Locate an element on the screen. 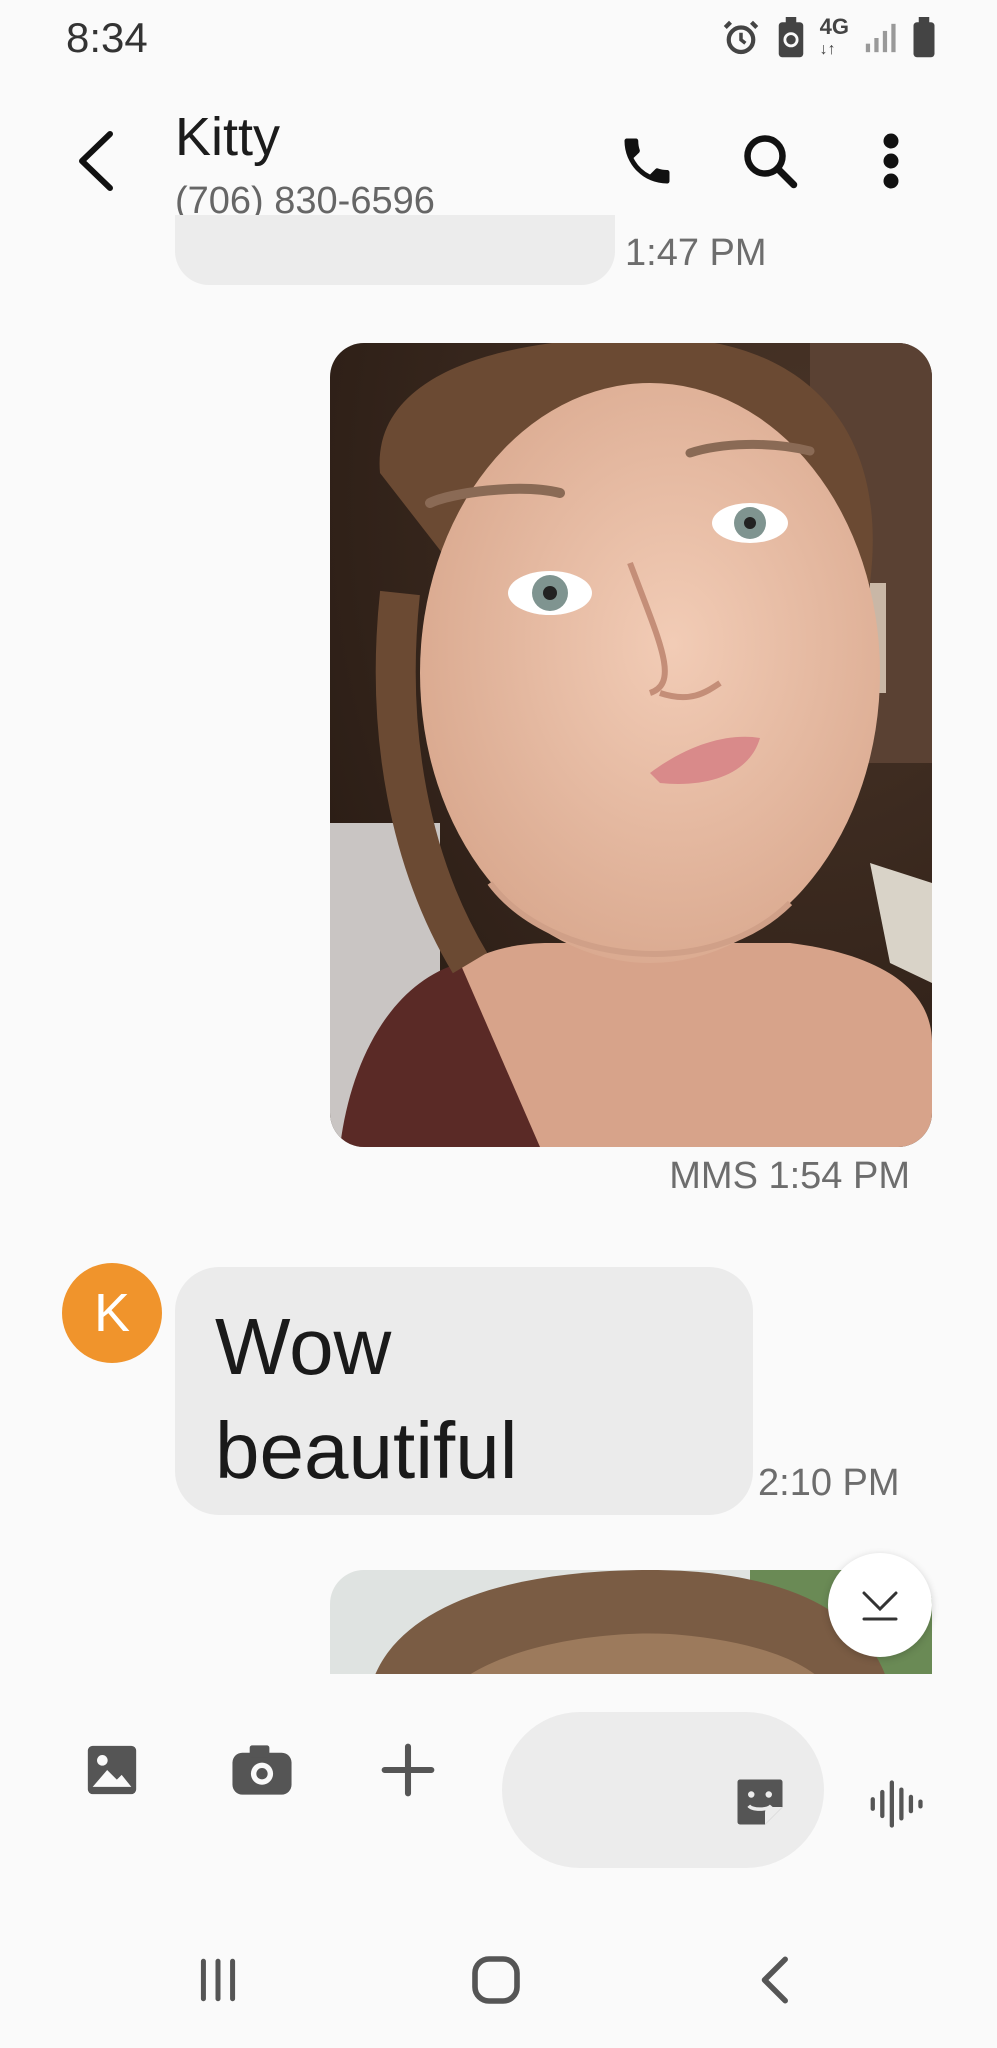 This screenshot has width=997, height=2048. received-message-bubble: Wow beautiful is located at coordinates (464, 1391).